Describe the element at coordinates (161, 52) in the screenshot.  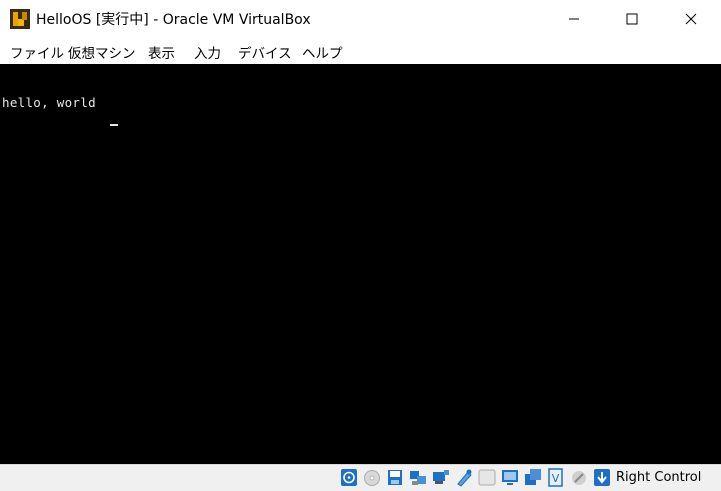
I see `menu-view: 表示` at that location.